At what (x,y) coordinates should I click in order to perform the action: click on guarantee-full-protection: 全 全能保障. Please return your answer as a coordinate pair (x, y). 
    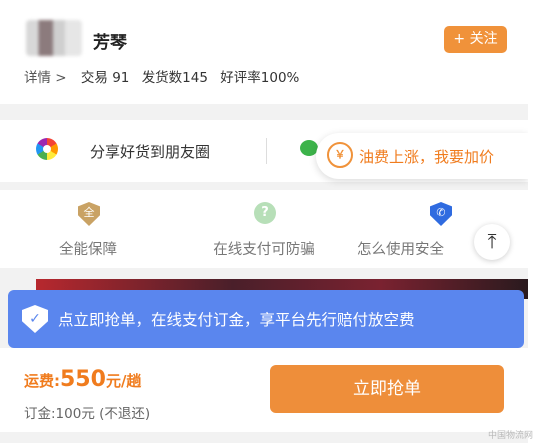
    Looking at the image, I should click on (88, 229).